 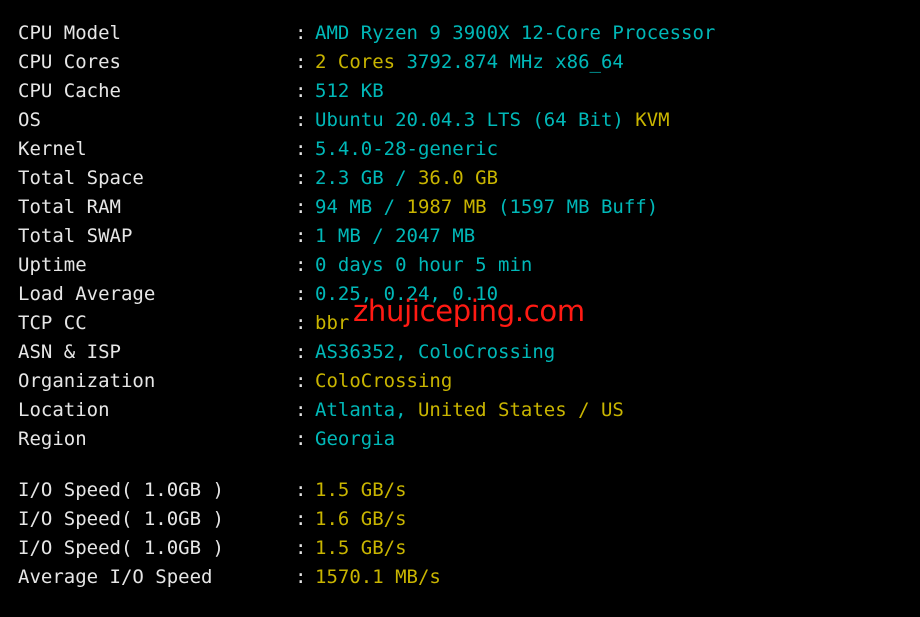 I want to click on value-segment: 0 days 0 hour 5 min, so click(x=424, y=265).